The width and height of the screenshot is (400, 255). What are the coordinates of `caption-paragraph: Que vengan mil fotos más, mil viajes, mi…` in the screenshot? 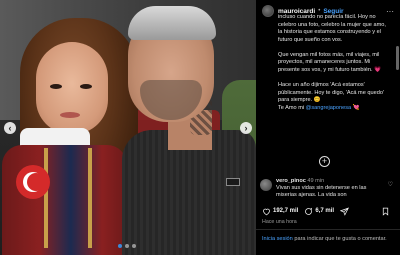 It's located at (330, 62).